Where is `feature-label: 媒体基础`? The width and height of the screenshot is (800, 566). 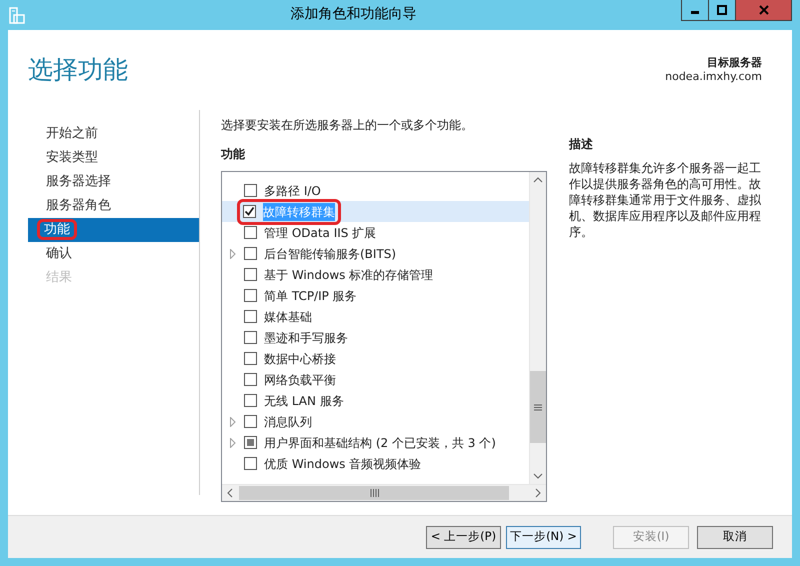 feature-label: 媒体基础 is located at coordinates (288, 317).